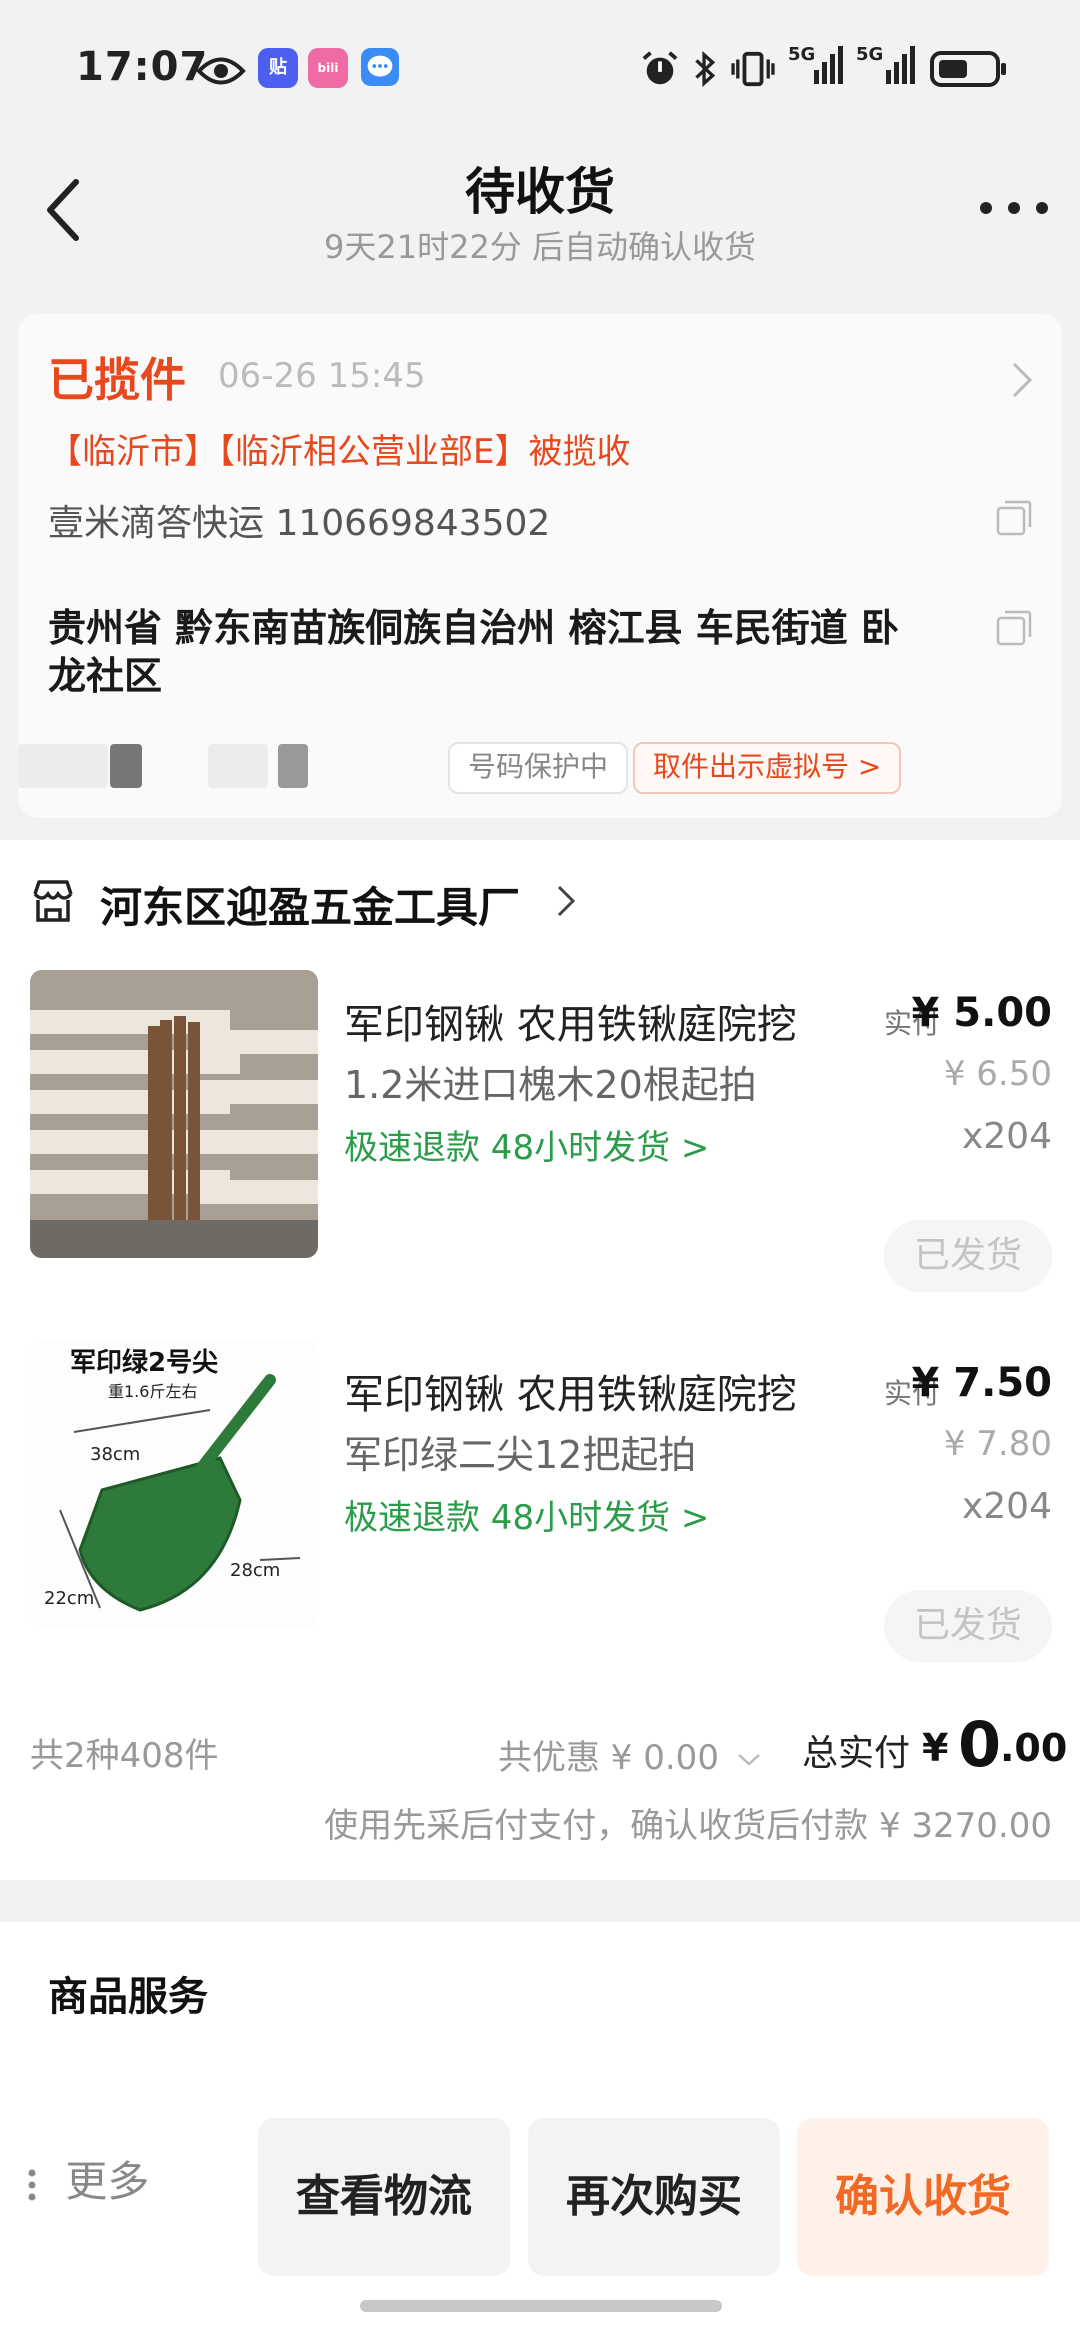 The height and width of the screenshot is (2338, 1080). Describe the element at coordinates (32, 2184) in the screenshot. I see `vertical-dots-icon` at that location.